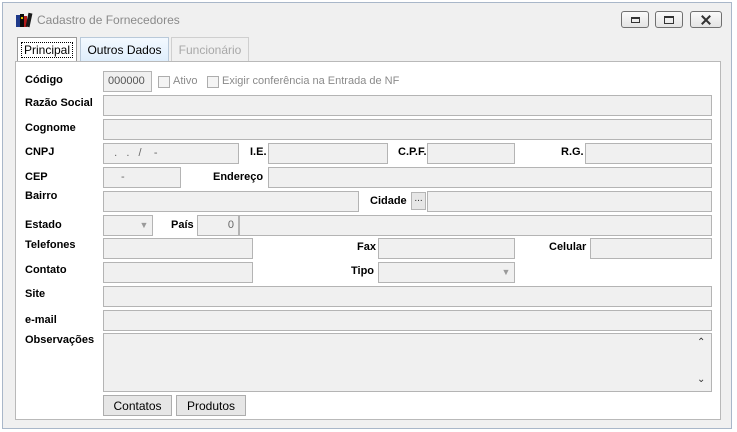 This screenshot has width=737, height=432. Describe the element at coordinates (572, 152) in the screenshot. I see `rg-label: R.G.` at that location.